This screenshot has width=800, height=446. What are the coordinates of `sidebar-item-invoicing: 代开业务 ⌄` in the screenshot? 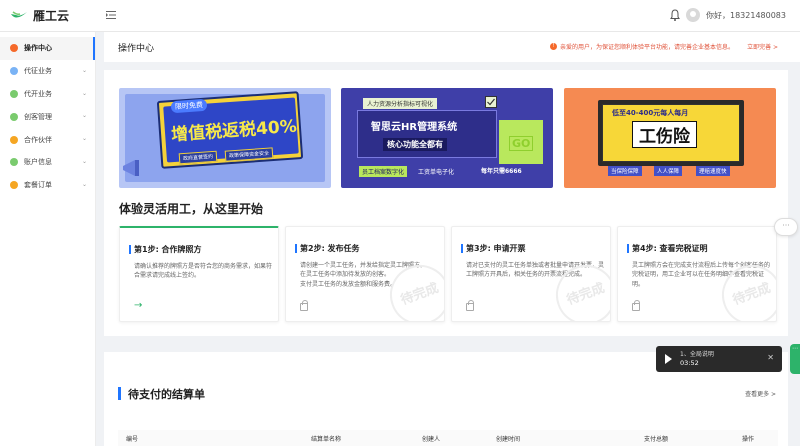 It's located at (47, 94).